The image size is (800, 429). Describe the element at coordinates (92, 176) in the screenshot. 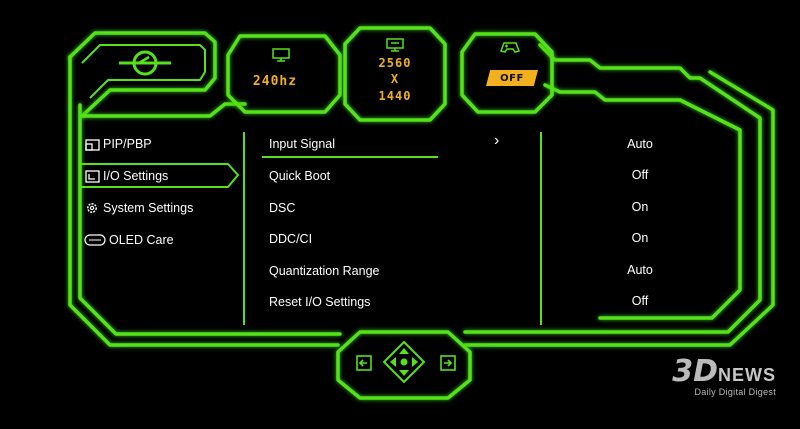

I see `io-icon` at that location.